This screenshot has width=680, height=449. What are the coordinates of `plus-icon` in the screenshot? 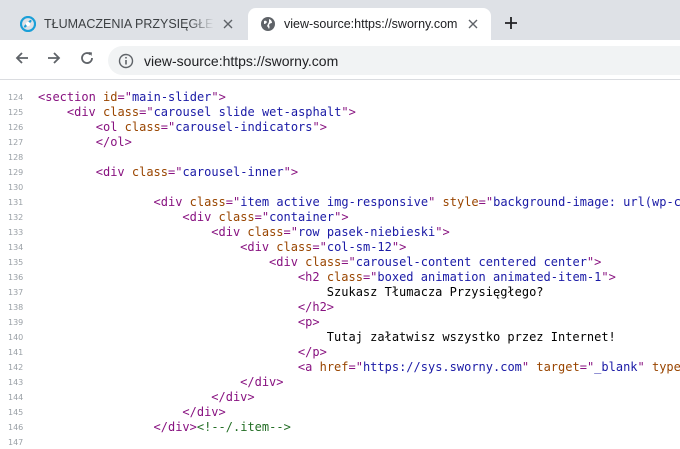 It's located at (511, 25).